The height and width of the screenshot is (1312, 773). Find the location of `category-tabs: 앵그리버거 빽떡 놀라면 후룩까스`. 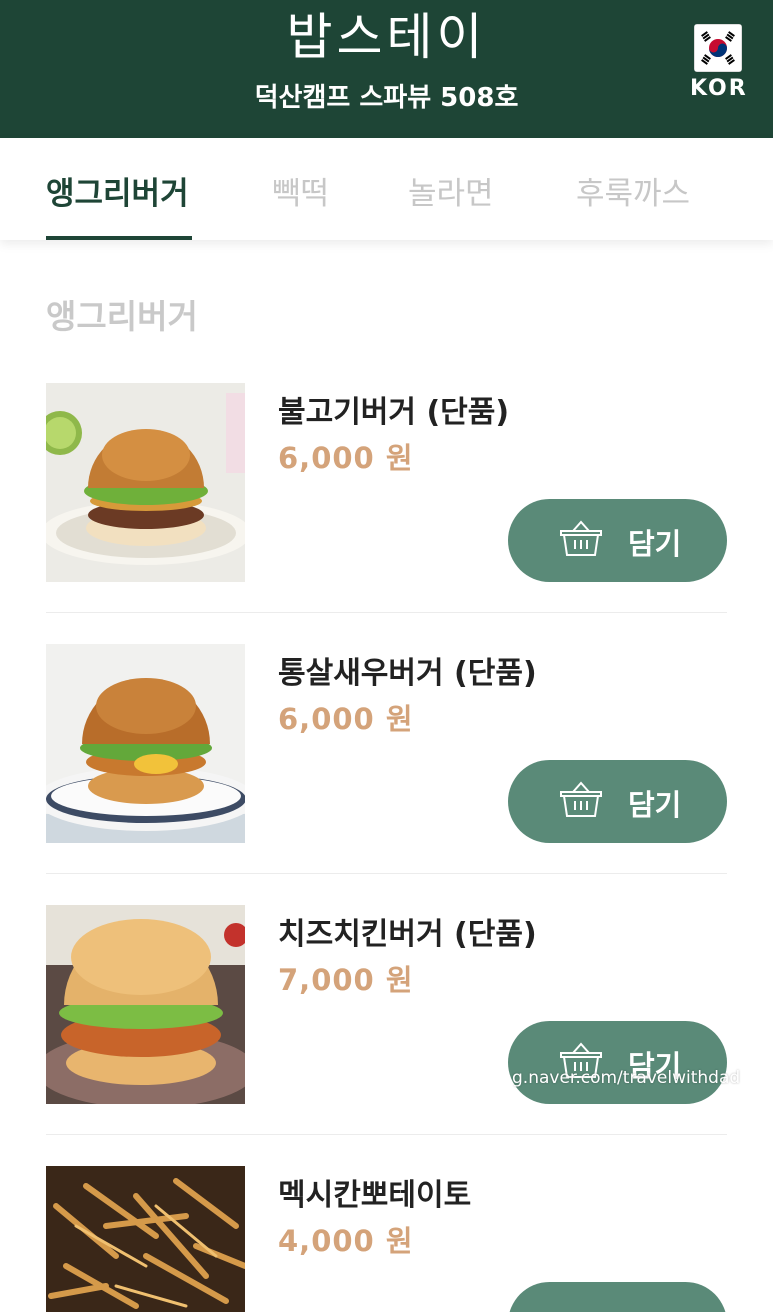

category-tabs: 앵그리버거 빽떡 놀라면 후룩까스 is located at coordinates (386, 189).